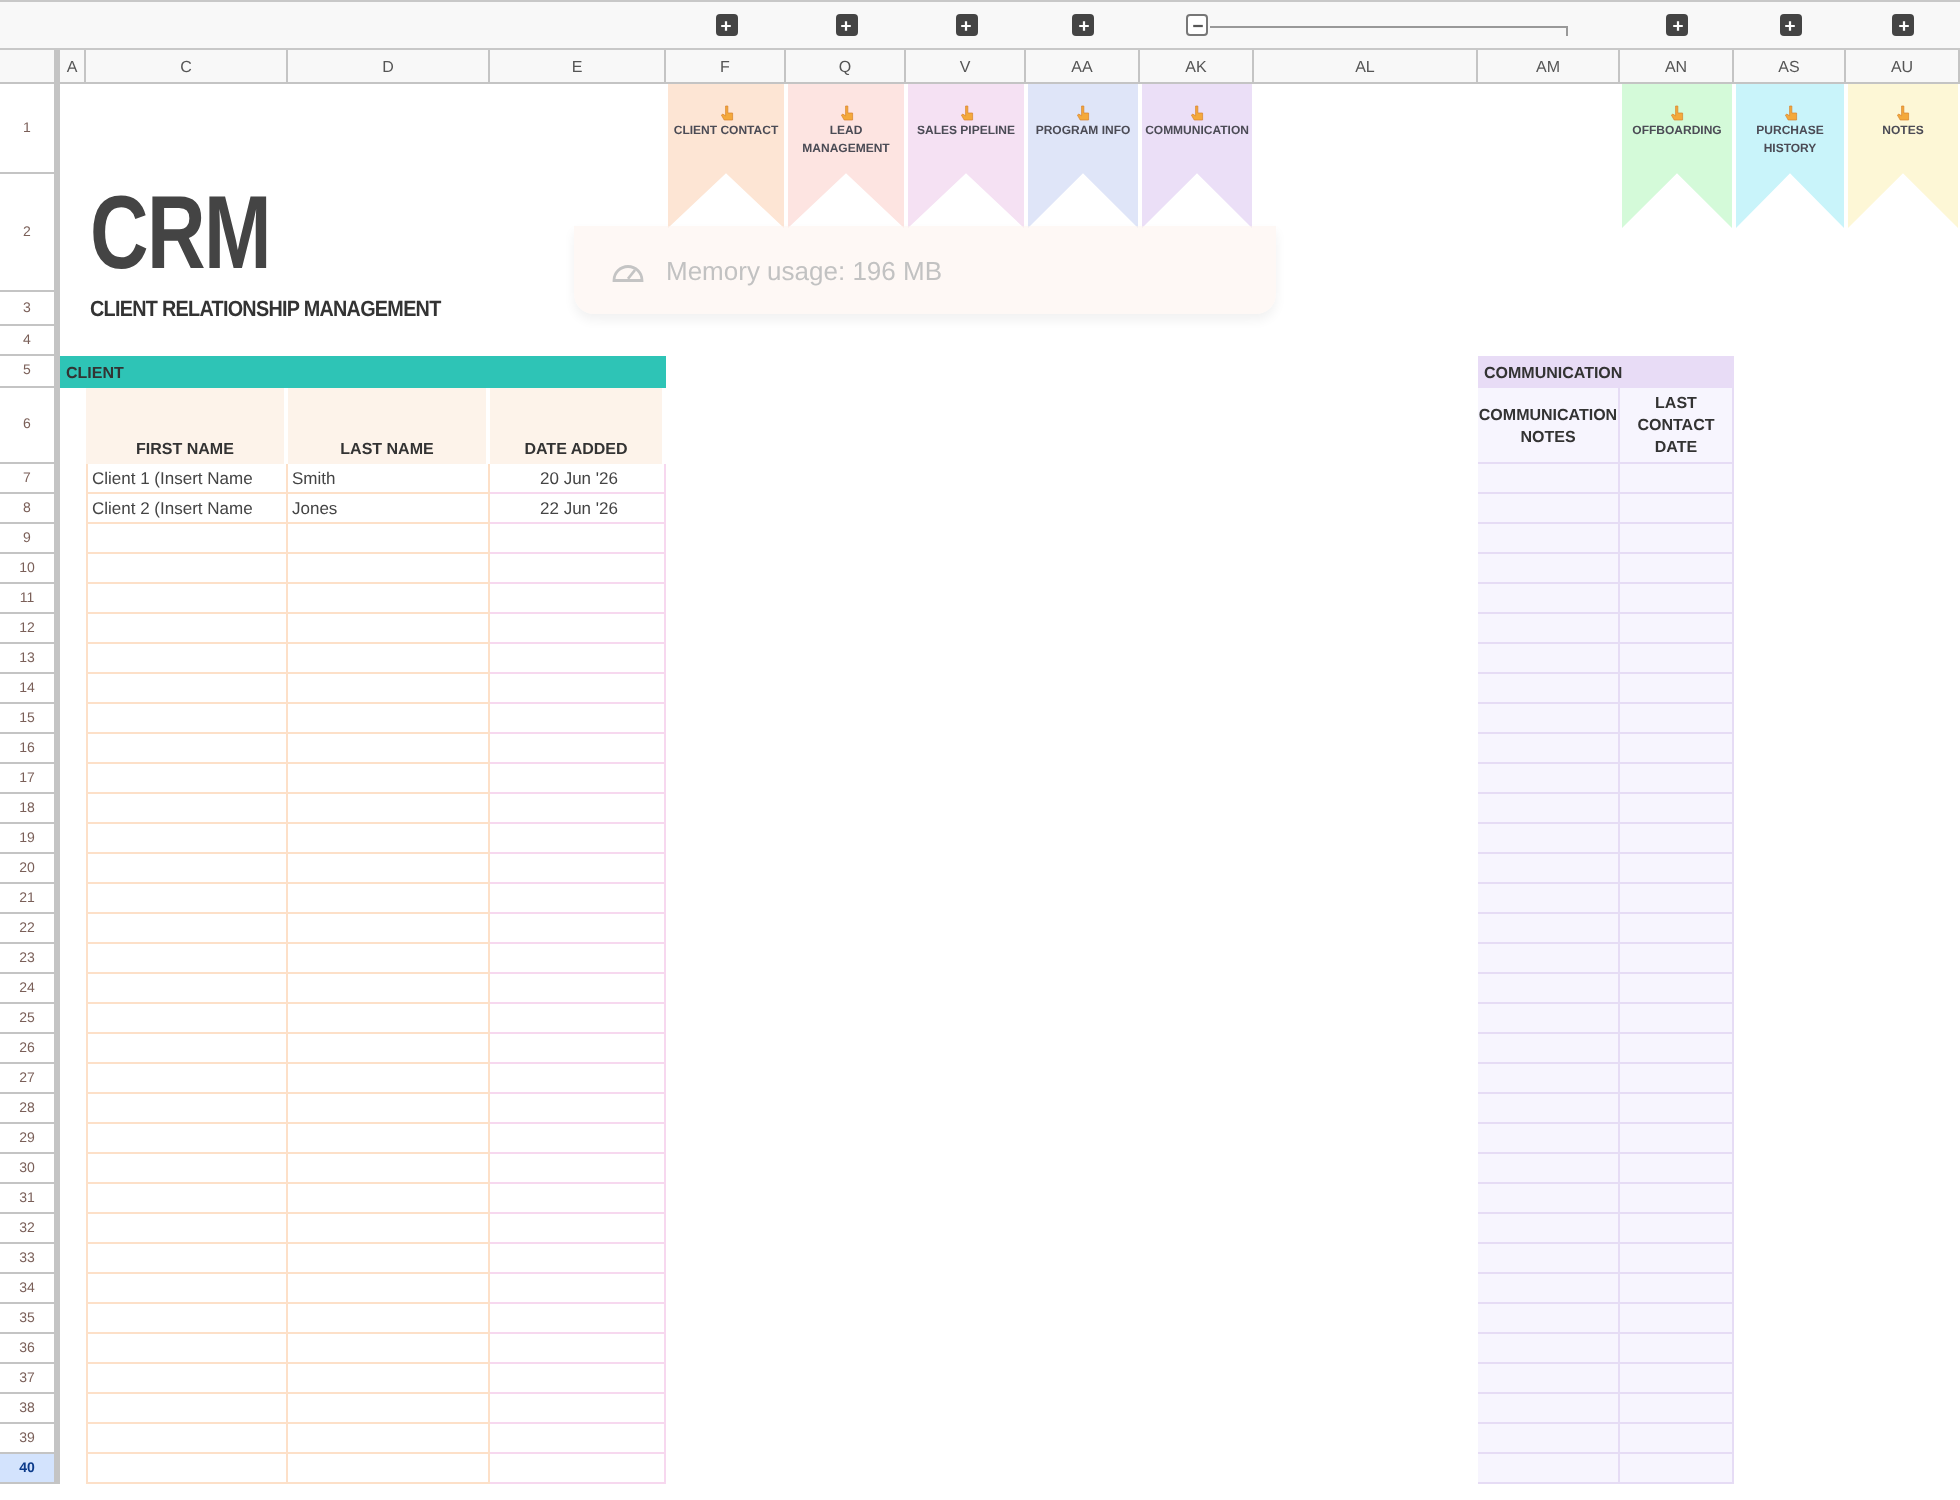  Describe the element at coordinates (1197, 67) in the screenshot. I see `column-header: AK` at that location.